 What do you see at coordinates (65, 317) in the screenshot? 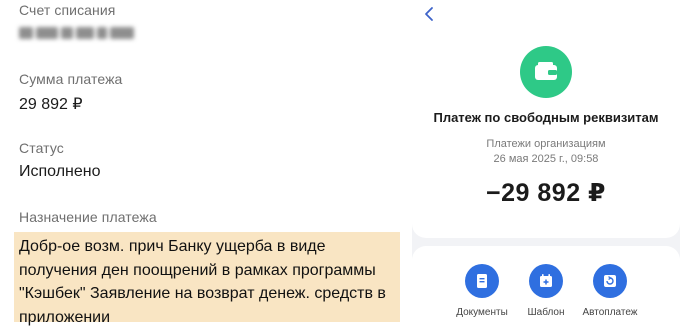
I see `purpose-line: приложении` at bounding box center [65, 317].